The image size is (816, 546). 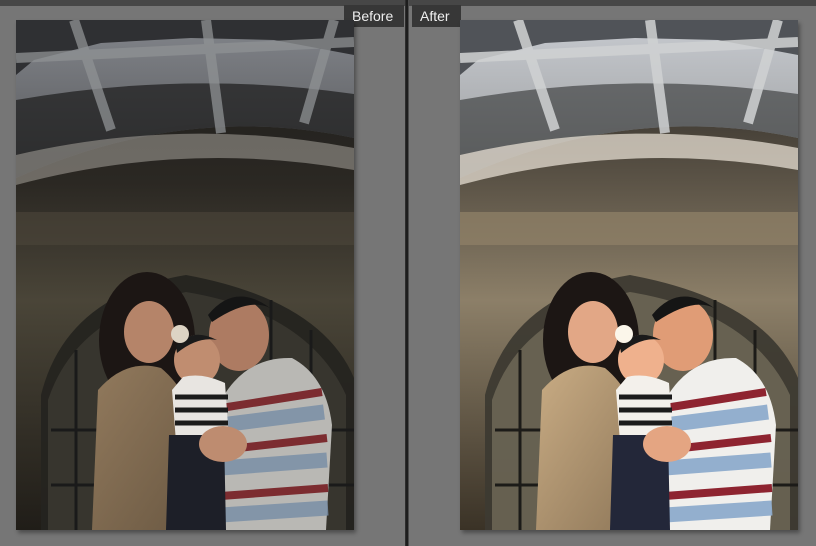 What do you see at coordinates (612, 3) in the screenshot?
I see `after-pane-top-bar` at bounding box center [612, 3].